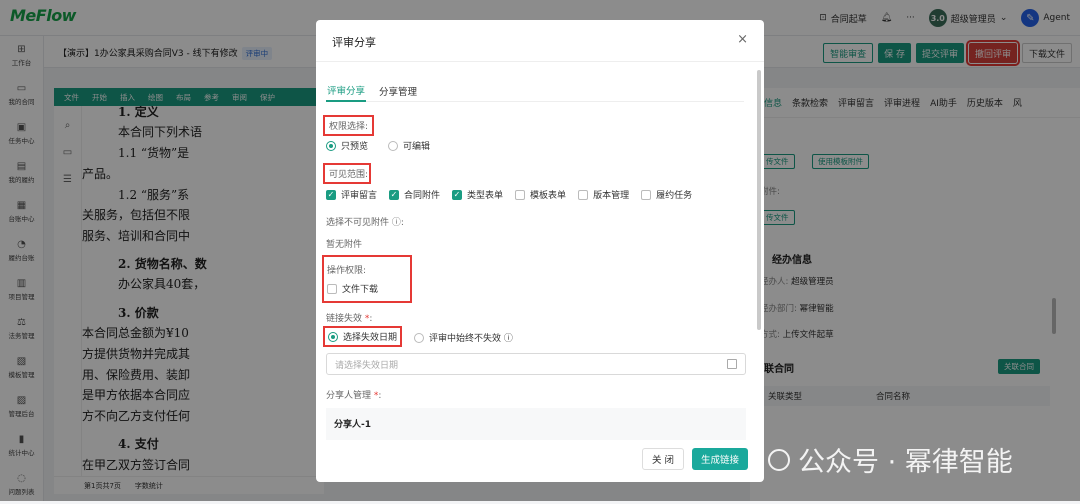 This screenshot has height=504, width=1080. Describe the element at coordinates (370, 338) in the screenshot. I see `expiry-date-option-label: 选择失效日期` at that location.